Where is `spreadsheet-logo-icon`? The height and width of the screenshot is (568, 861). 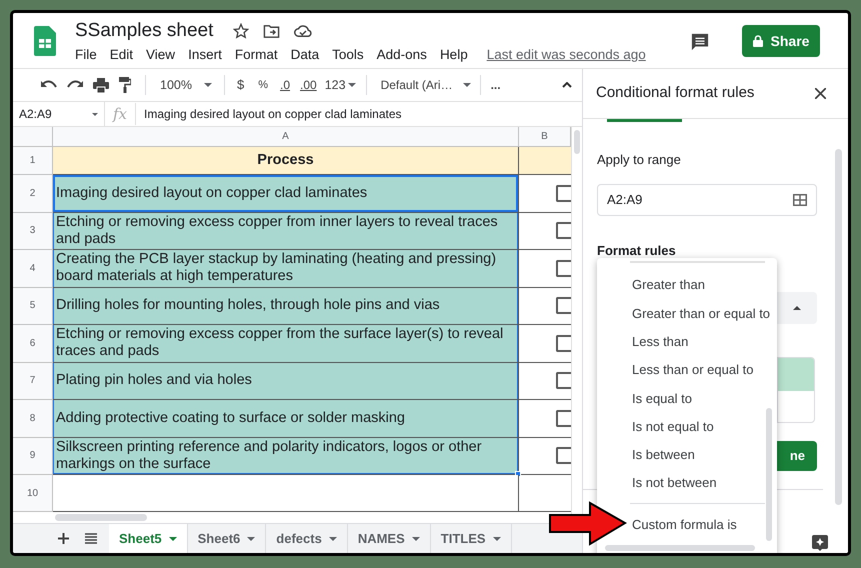
spreadsheet-logo-icon is located at coordinates (45, 41).